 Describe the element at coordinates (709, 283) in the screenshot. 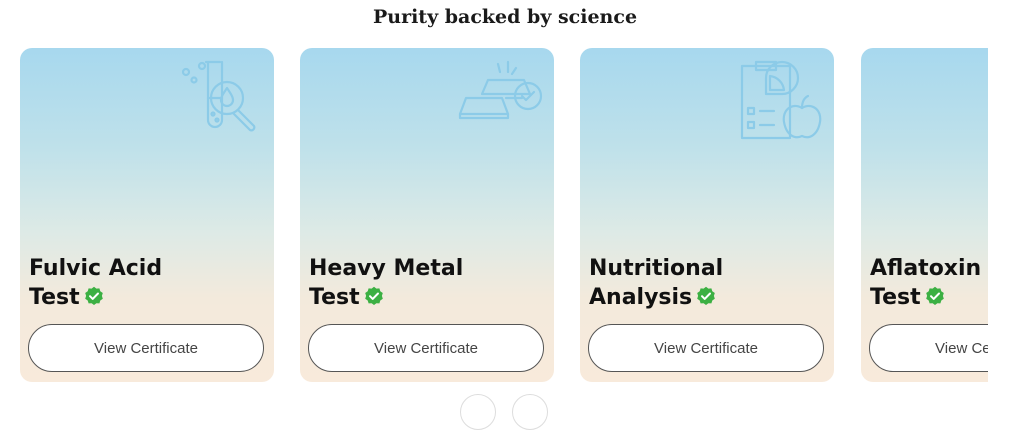

I see `card-title: Nutritional Analysis` at that location.